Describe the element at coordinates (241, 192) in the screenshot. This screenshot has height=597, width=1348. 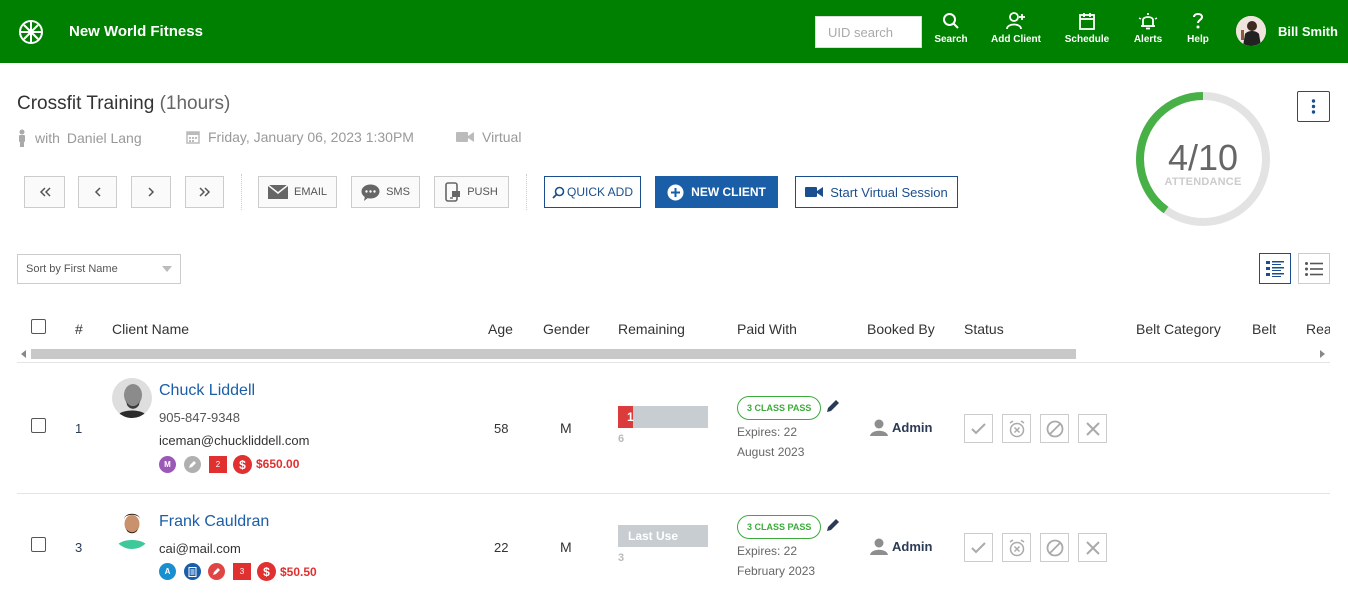
I see `toolbar-divider` at that location.